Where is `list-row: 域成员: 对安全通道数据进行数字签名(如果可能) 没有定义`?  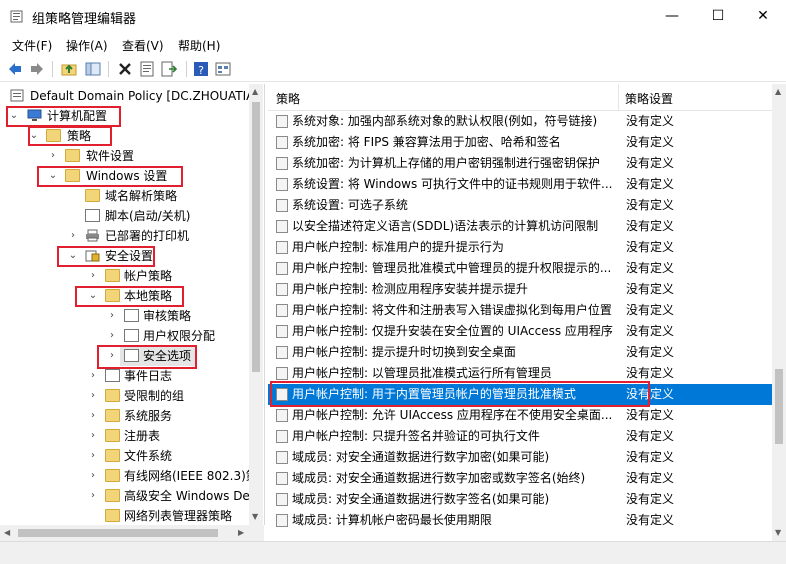 list-row: 域成员: 对安全通道数据进行数字签名(如果可能) 没有定义 is located at coordinates (520, 499).